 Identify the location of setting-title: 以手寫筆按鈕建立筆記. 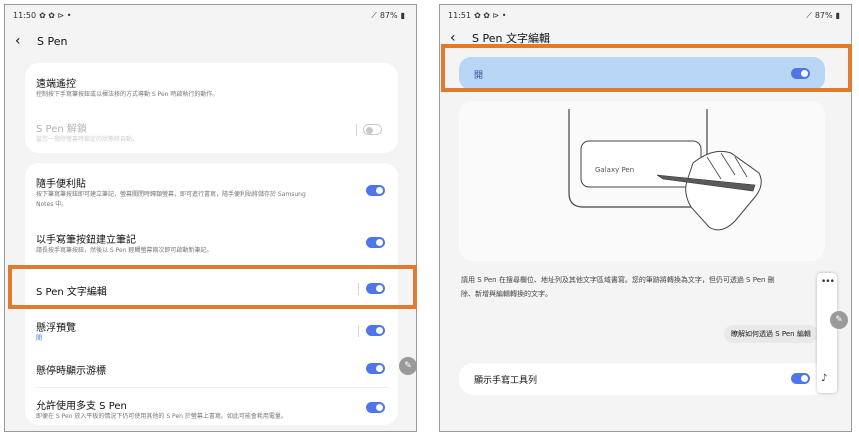
(86, 240).